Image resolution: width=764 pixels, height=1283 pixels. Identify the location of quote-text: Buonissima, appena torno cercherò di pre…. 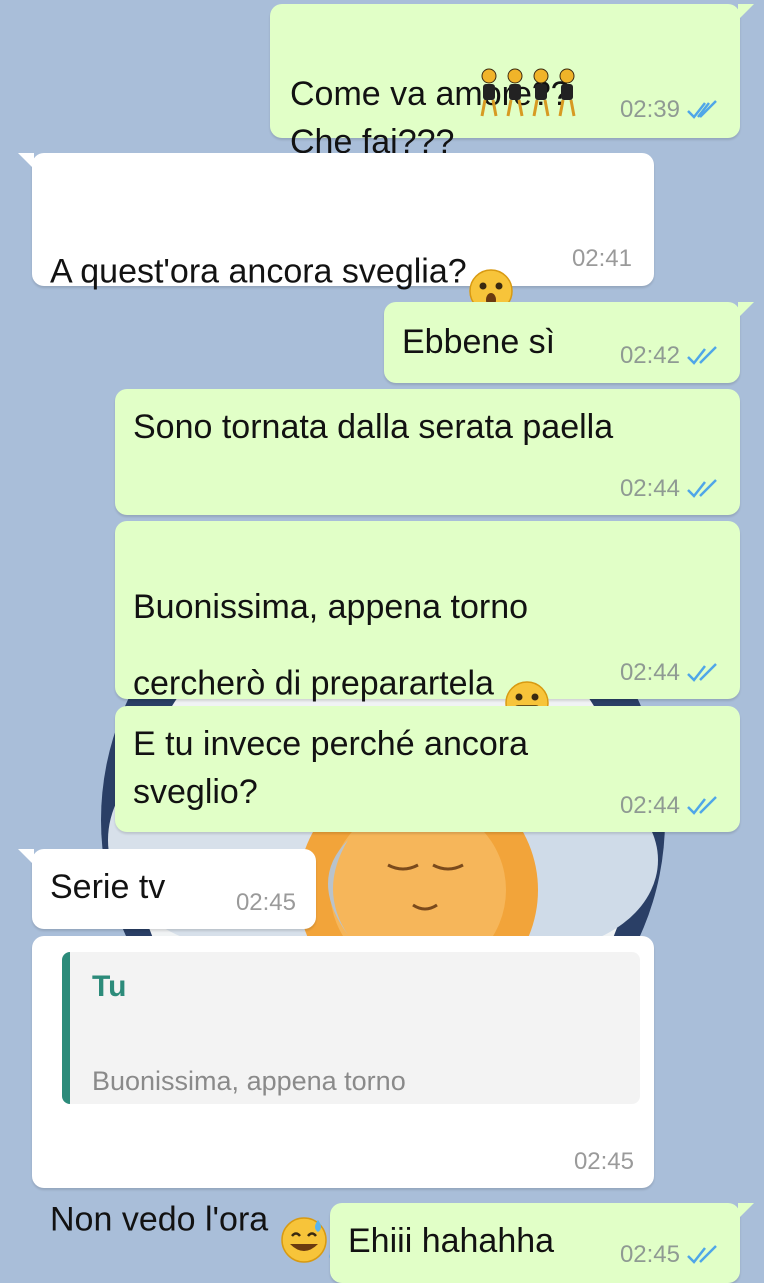
(256, 1064).